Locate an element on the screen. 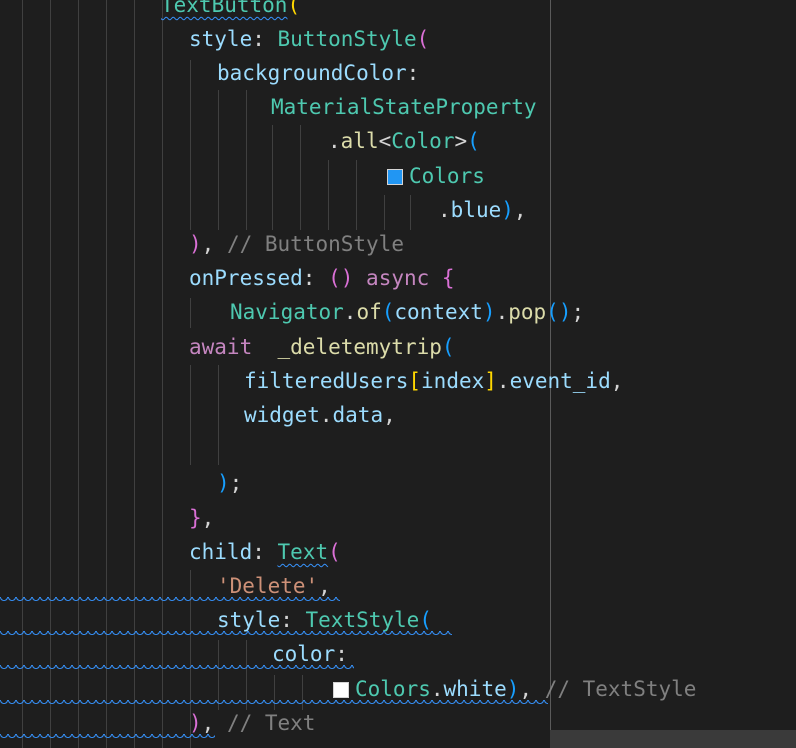  class-token: Color is located at coordinates (423, 141).